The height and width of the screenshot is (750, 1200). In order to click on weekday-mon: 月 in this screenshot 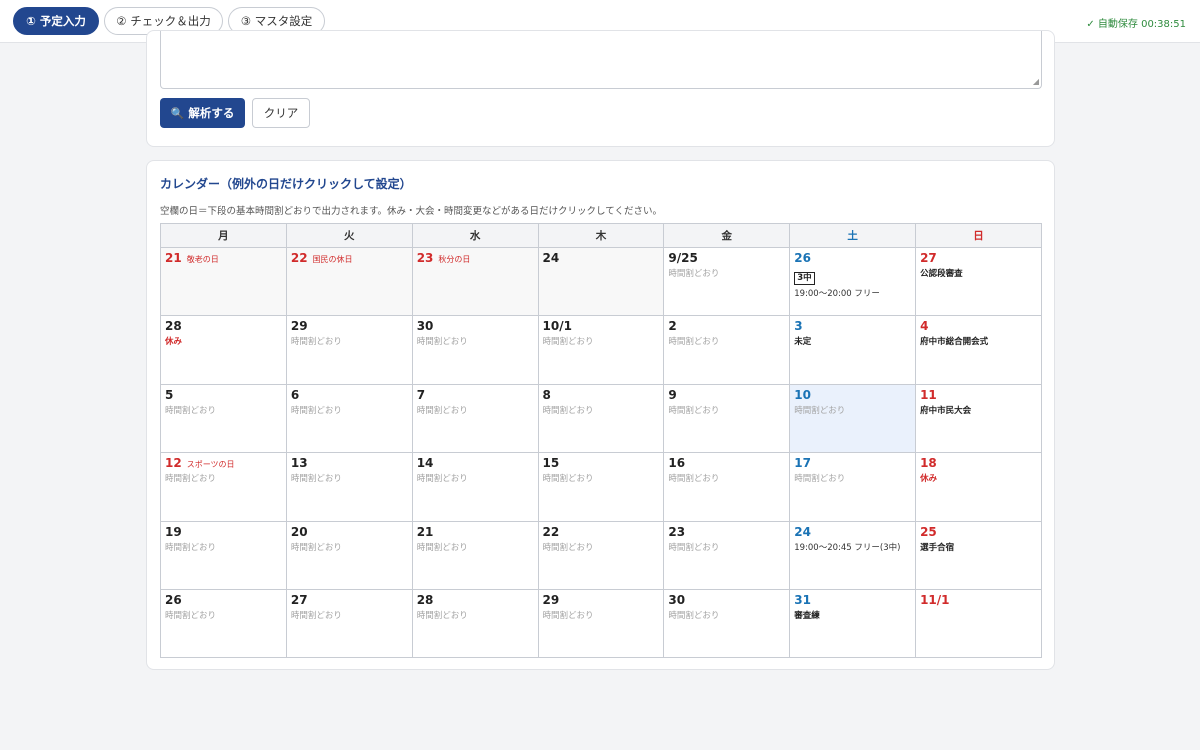, I will do `click(223, 235)`.